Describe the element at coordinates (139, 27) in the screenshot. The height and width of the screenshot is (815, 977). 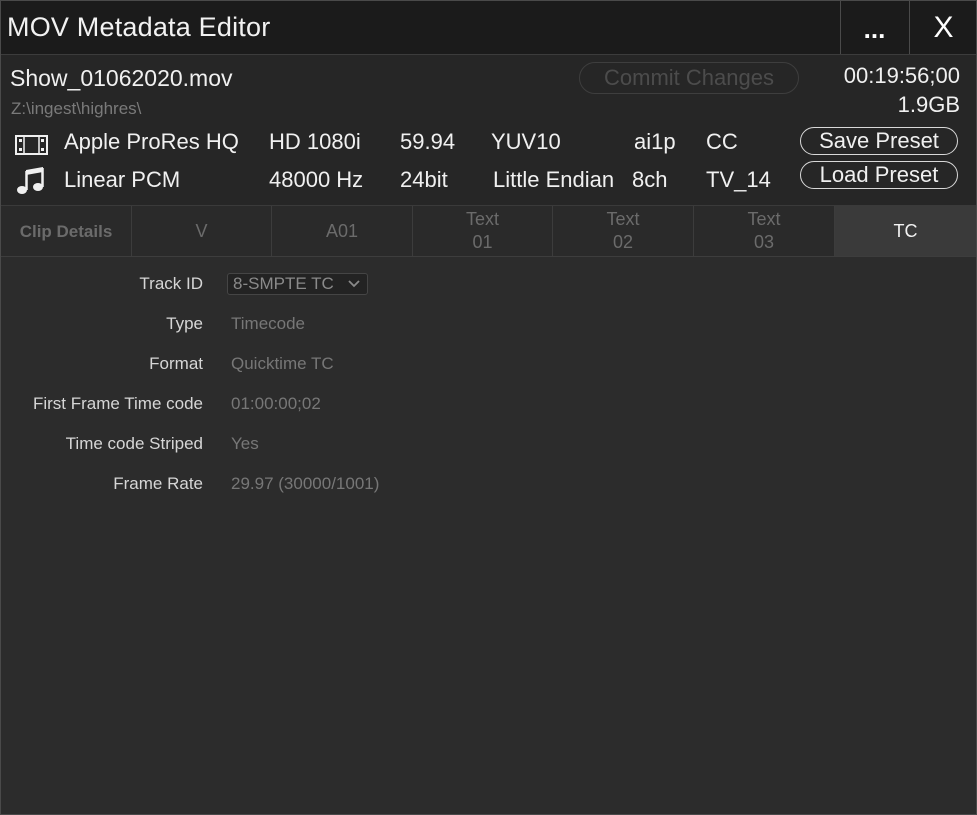
I see `window-title: MOV Metadata Editor` at that location.